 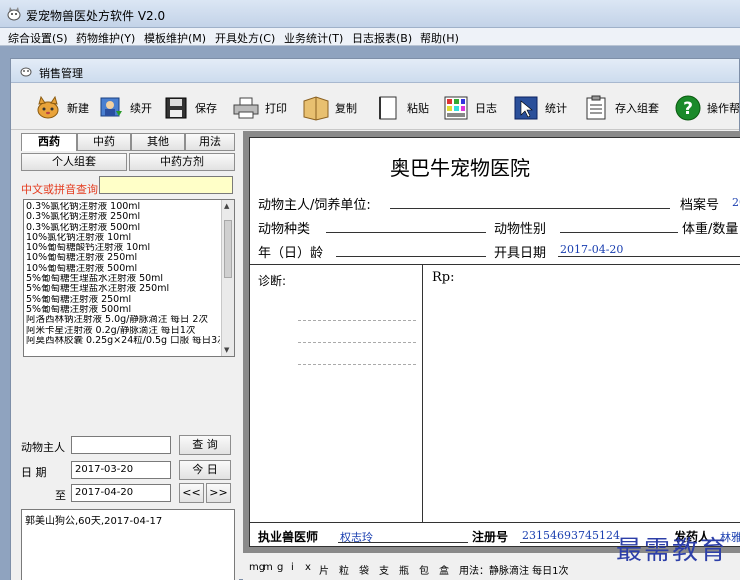 What do you see at coordinates (189, 108) in the screenshot?
I see `save-button: 保存` at bounding box center [189, 108].